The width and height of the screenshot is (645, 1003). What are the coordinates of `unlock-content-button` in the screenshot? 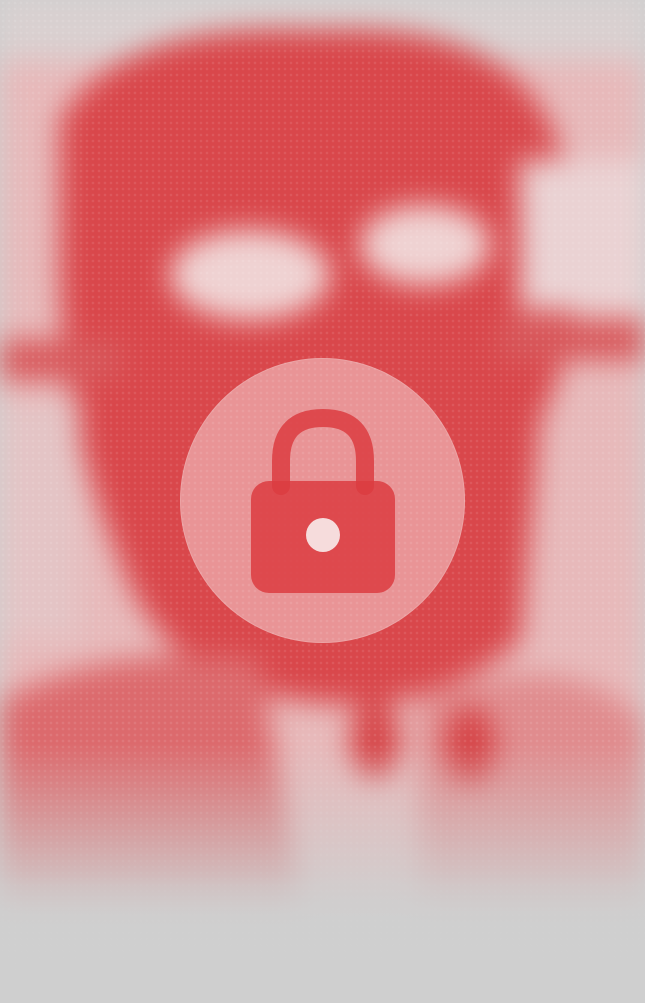 It's located at (322, 500).